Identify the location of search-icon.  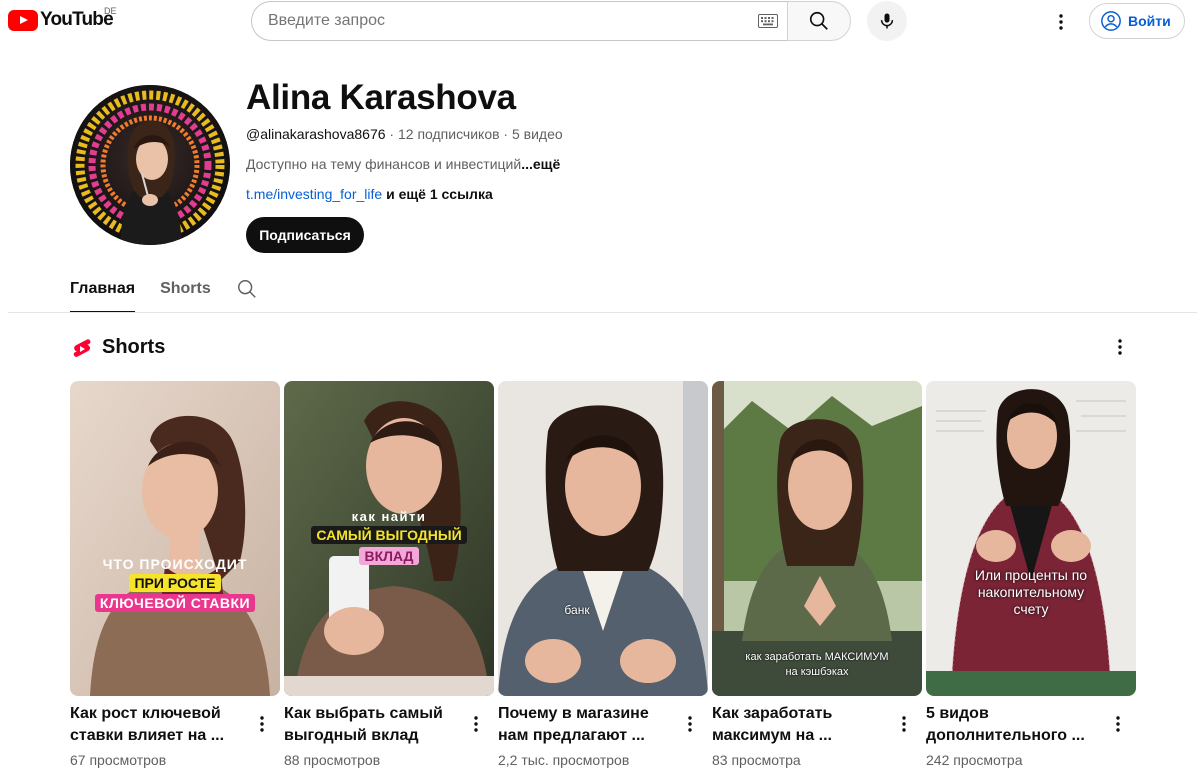
(818, 20).